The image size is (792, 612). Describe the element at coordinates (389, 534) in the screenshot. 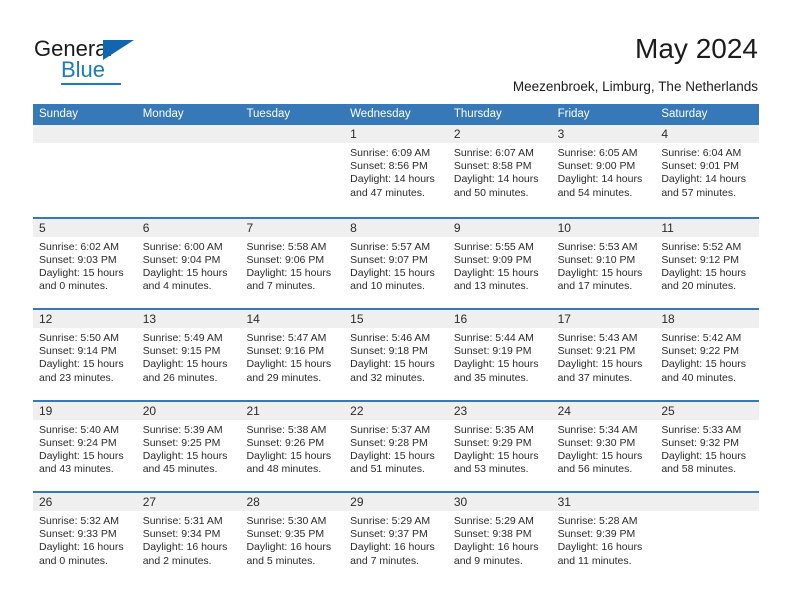

I see `sunset-text: Sunset: 9:37 PM` at that location.